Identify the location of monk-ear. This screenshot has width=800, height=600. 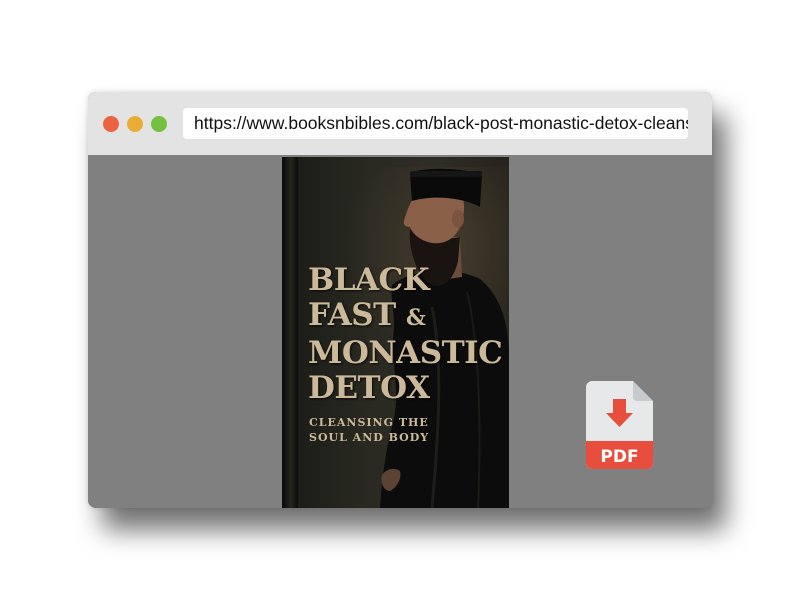
(458, 219).